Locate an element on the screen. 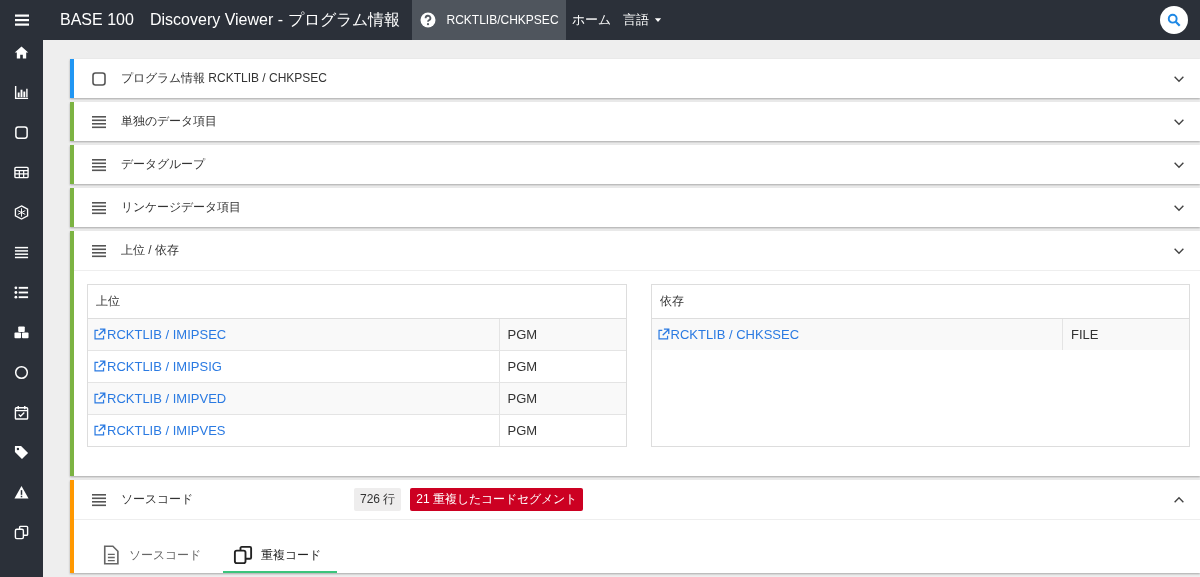 The height and width of the screenshot is (577, 1200). home-icon is located at coordinates (21, 52).